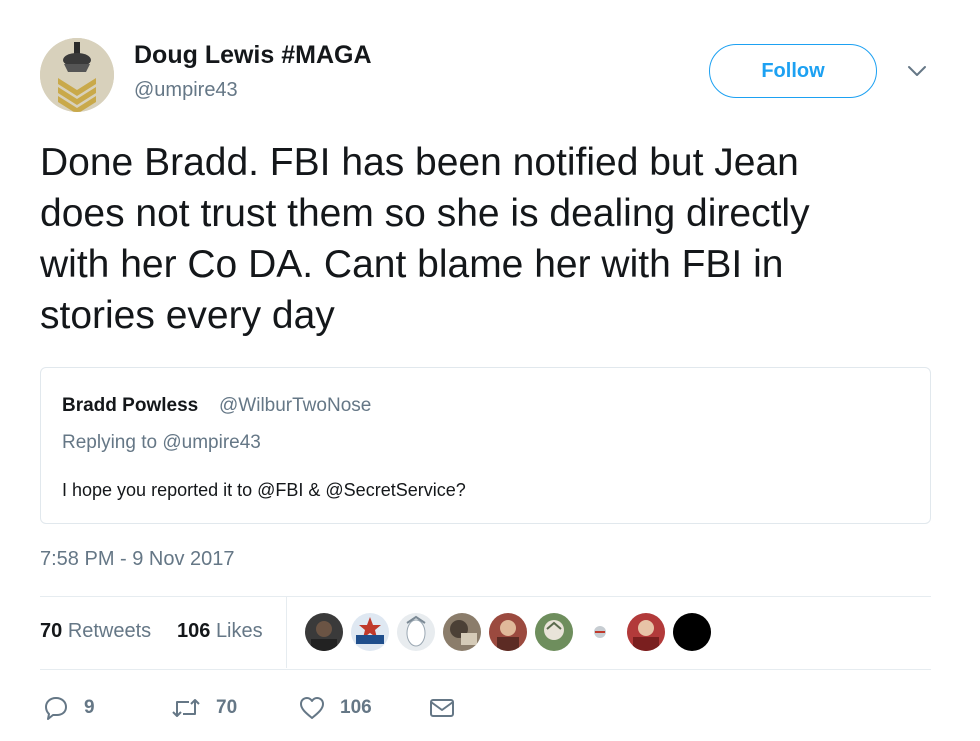 This screenshot has width=980, height=741. Describe the element at coordinates (137, 559) in the screenshot. I see `tweet-timestamp: 7:58 PM - 9 Nov 2017` at that location.